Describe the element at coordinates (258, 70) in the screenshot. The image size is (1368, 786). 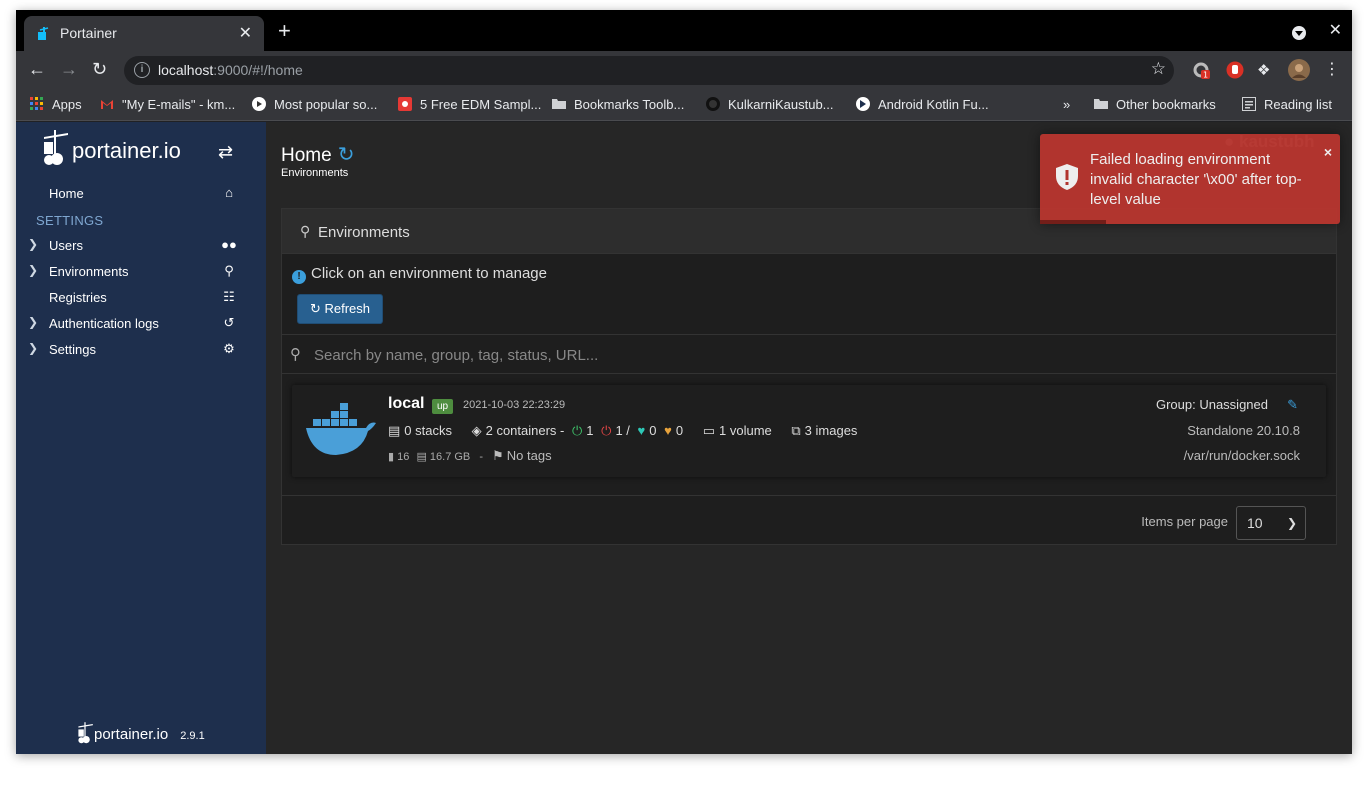
I see `url-path: :9000/#!/home` at that location.